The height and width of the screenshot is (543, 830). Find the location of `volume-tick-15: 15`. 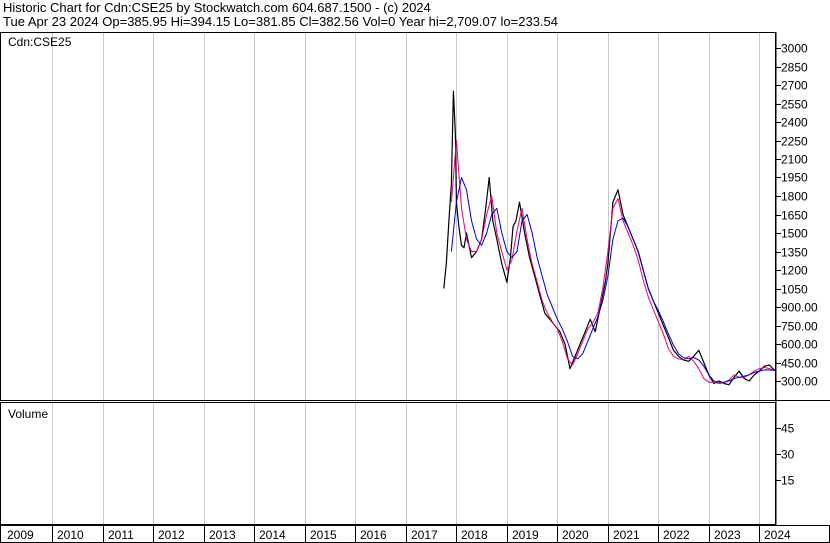

volume-tick-15: 15 is located at coordinates (788, 481).